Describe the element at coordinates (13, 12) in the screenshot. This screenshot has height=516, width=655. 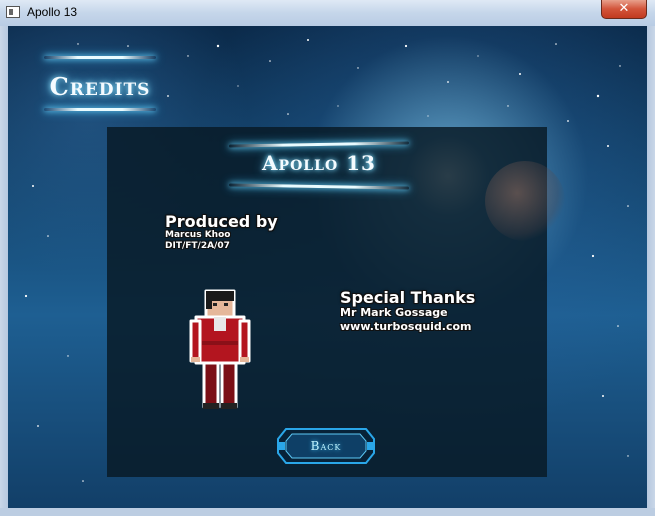
I see `app-window-icon` at that location.